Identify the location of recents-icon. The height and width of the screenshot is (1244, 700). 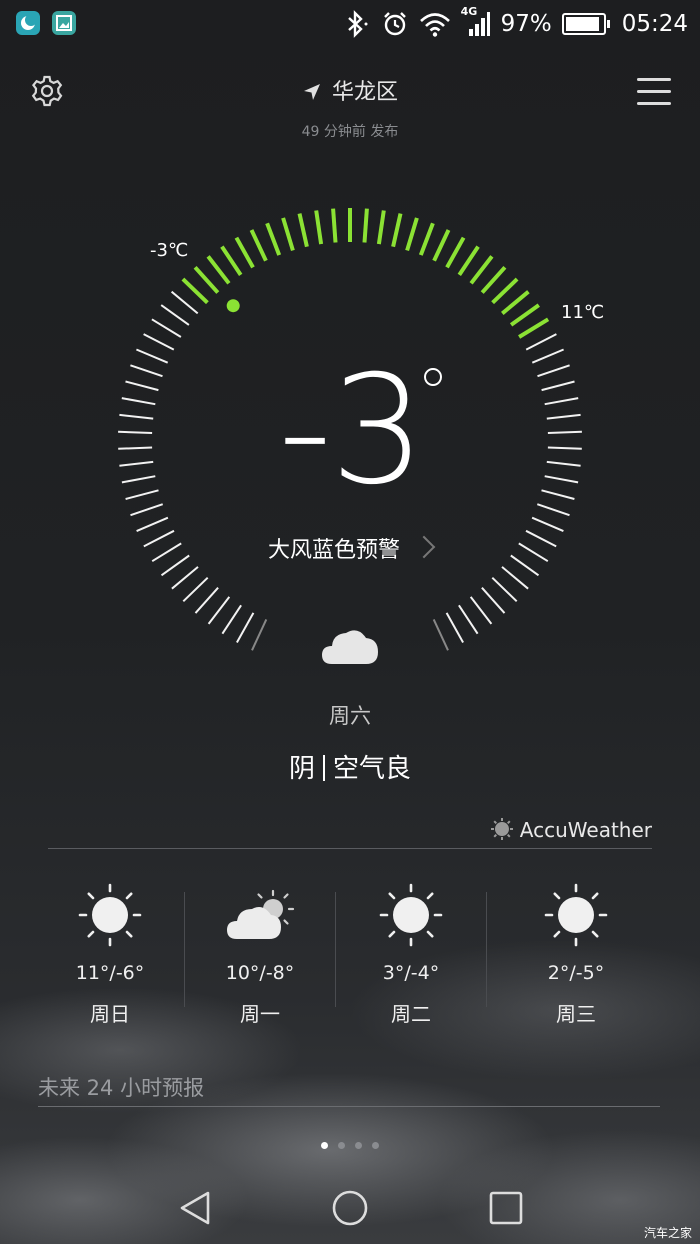
(506, 1208).